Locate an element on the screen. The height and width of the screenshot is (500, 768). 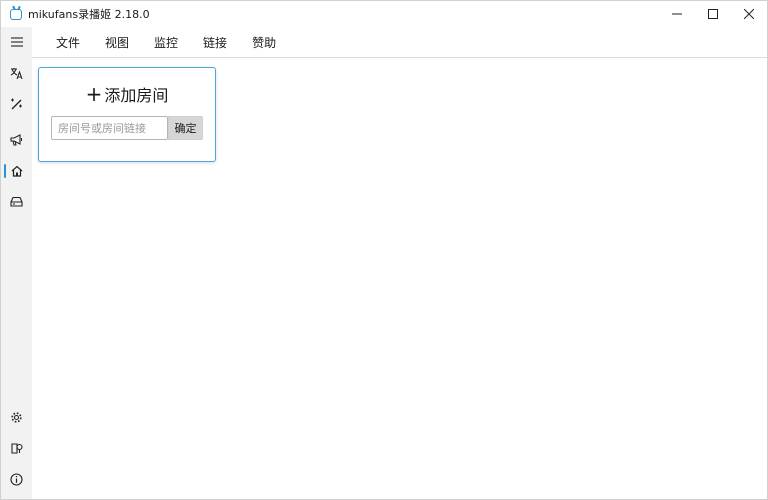
info-icon is located at coordinates (16, 479).